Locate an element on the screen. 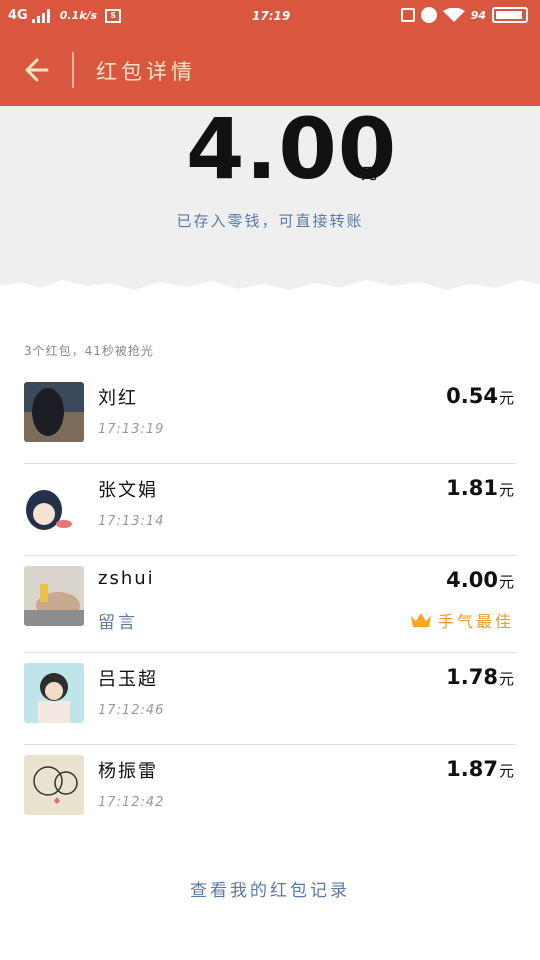 The width and height of the screenshot is (540, 960). list-item: 杨振雷 17:12:42 1.87元 is located at coordinates (270, 791).